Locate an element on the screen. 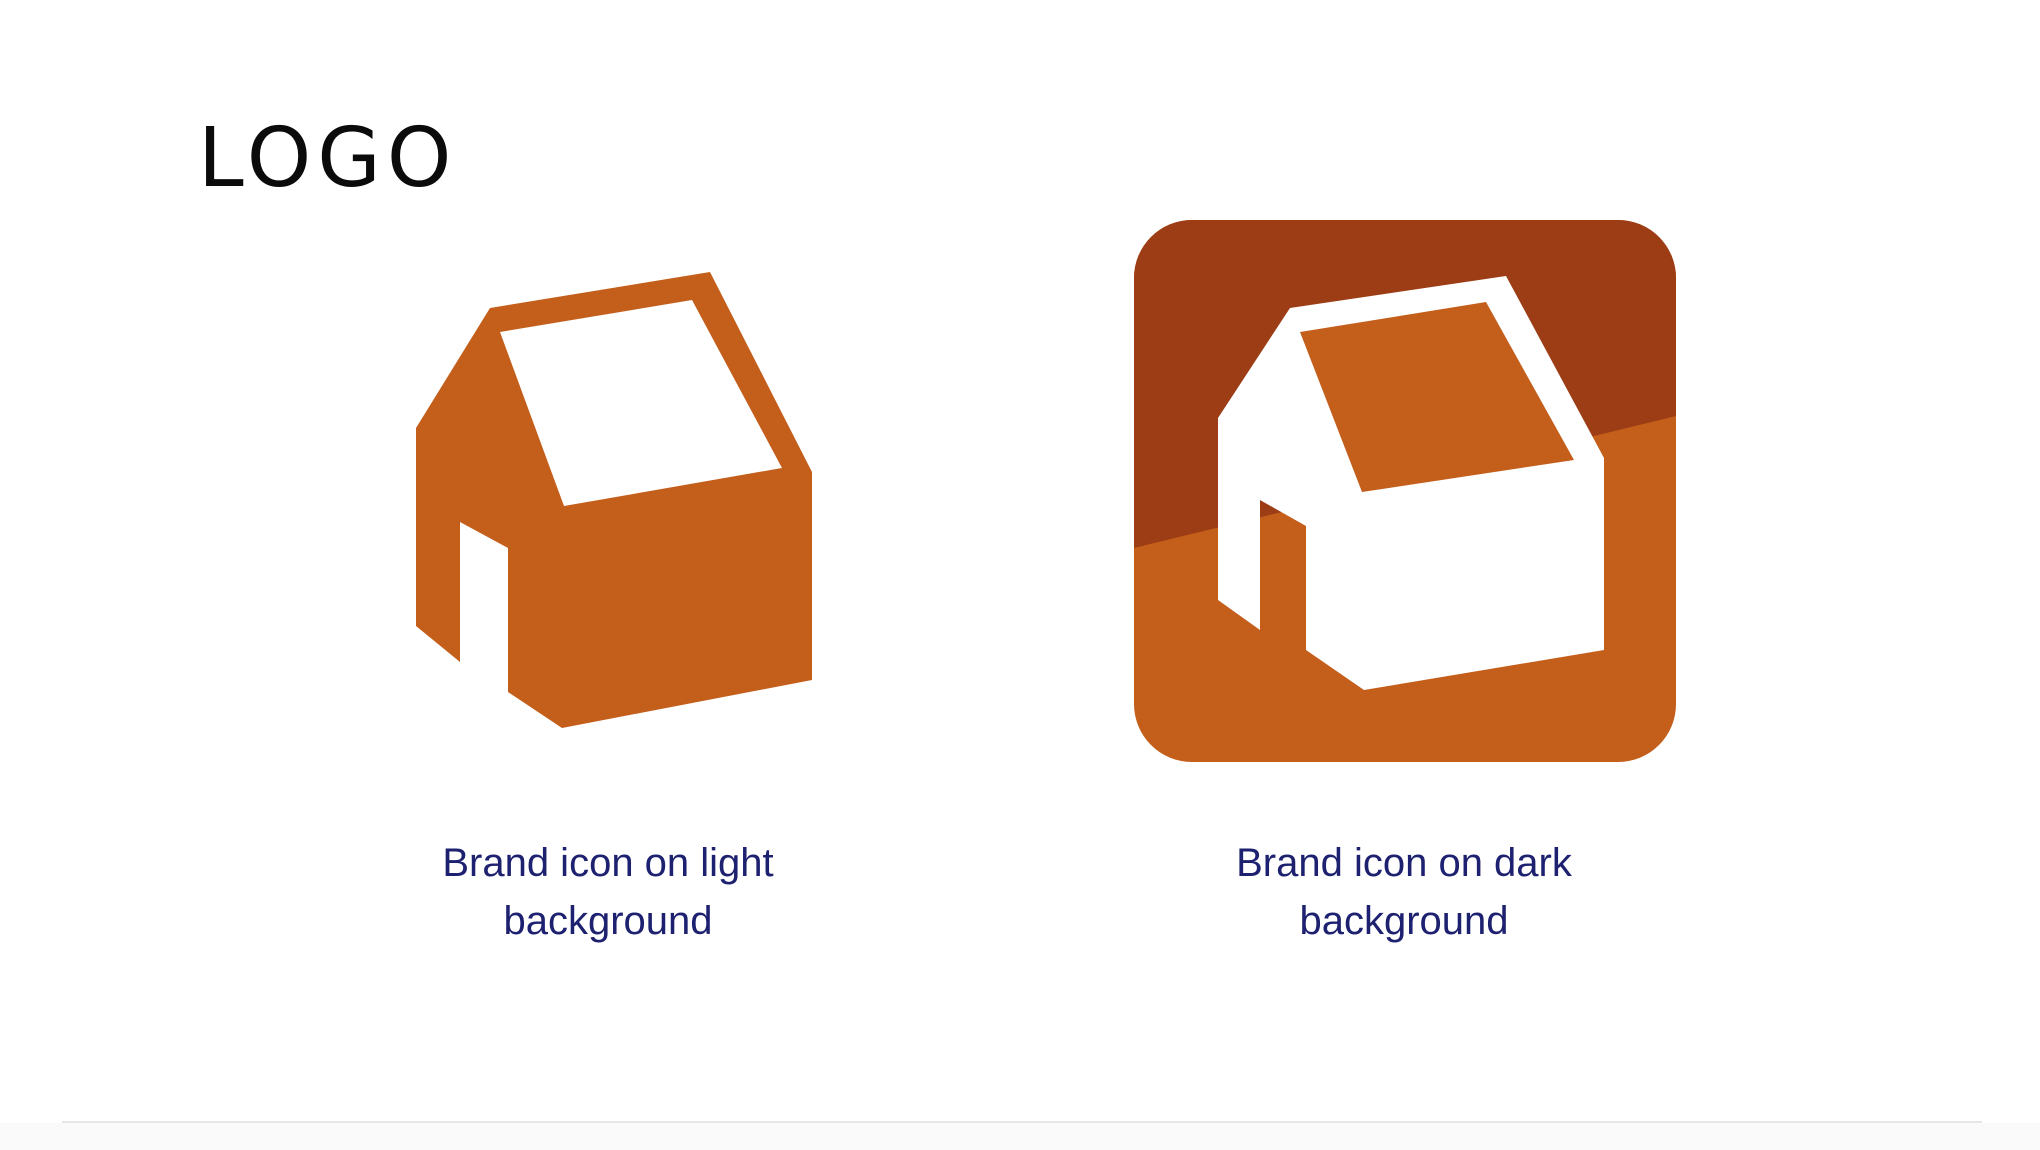 The height and width of the screenshot is (1150, 2040). brand-logo-light is located at coordinates (620, 500).